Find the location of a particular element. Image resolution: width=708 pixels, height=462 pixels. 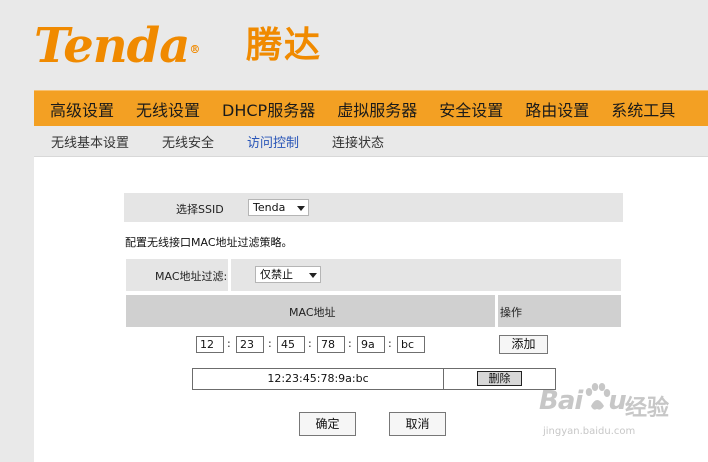

sub-nav: 无线基本设置 无线安全 访问控制 连接状态 is located at coordinates (371, 141).